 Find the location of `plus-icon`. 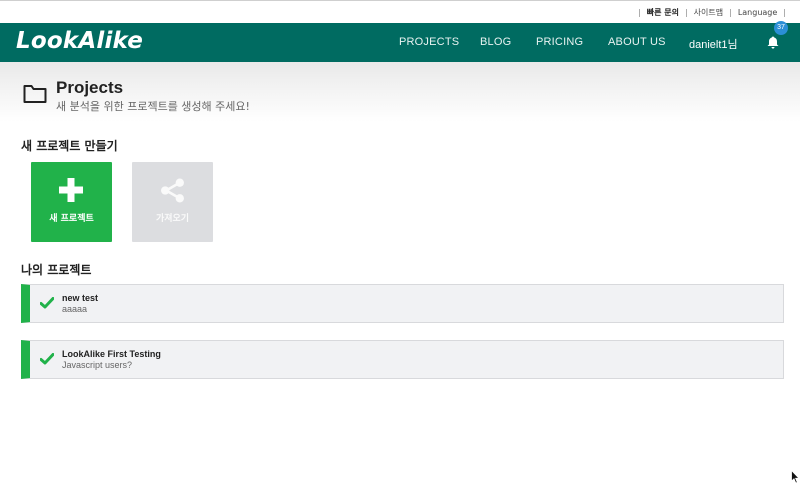

plus-icon is located at coordinates (71, 190).